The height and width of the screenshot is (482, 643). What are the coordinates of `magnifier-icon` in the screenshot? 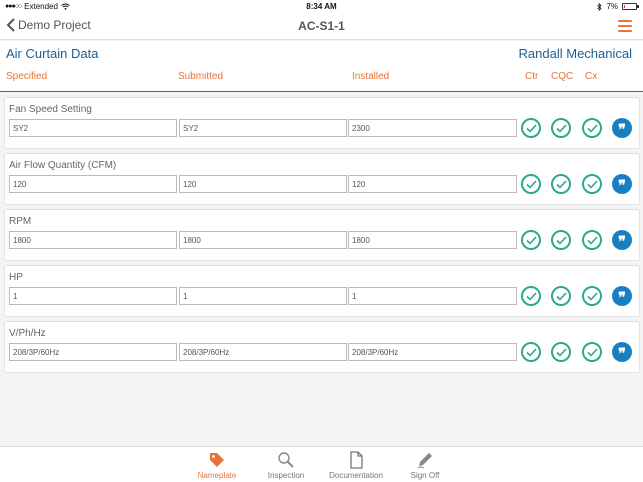 It's located at (286, 460).